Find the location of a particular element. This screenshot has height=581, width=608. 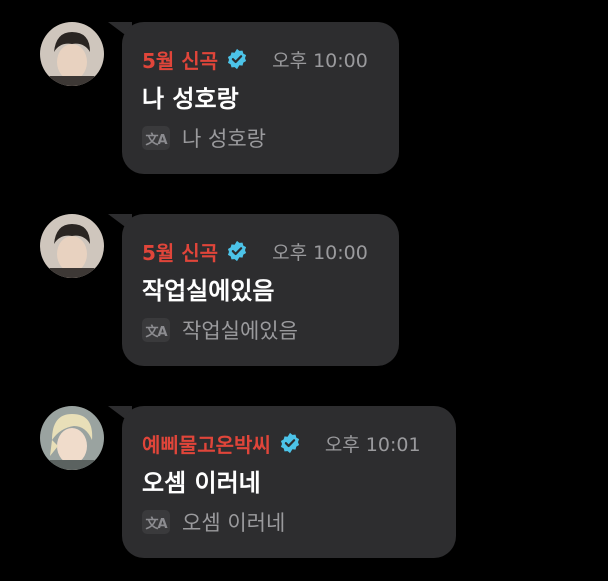

message-header: 예삐물고온박씨 오후 10:01 is located at coordinates (289, 443).